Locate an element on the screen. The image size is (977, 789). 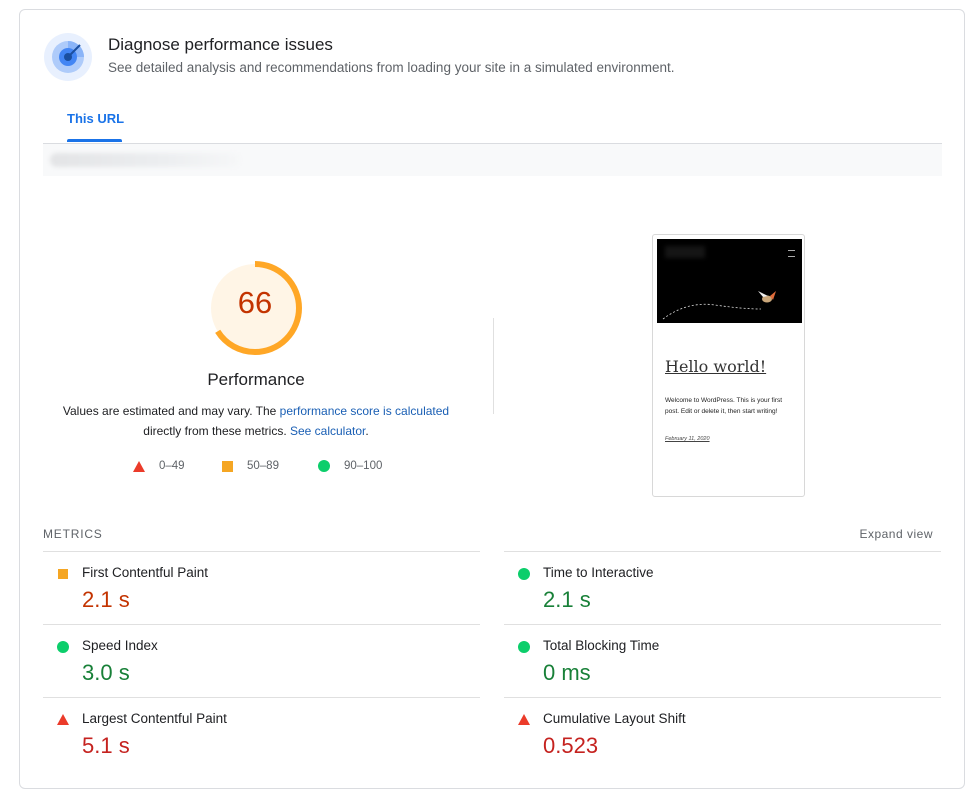
expand-view-button: Expand view is located at coordinates (896, 534).